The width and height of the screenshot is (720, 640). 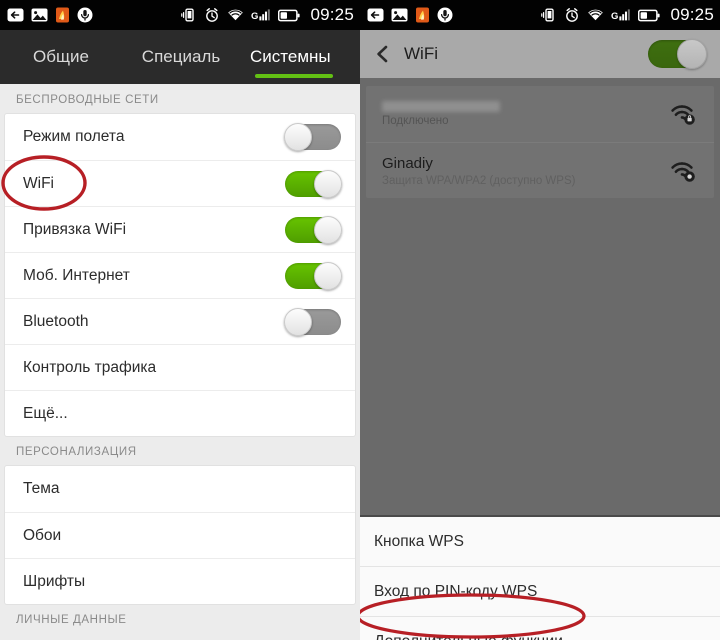 What do you see at coordinates (180, 367) in the screenshot?
I see `list-item-traffic-control: Контроль трафика` at bounding box center [180, 367].